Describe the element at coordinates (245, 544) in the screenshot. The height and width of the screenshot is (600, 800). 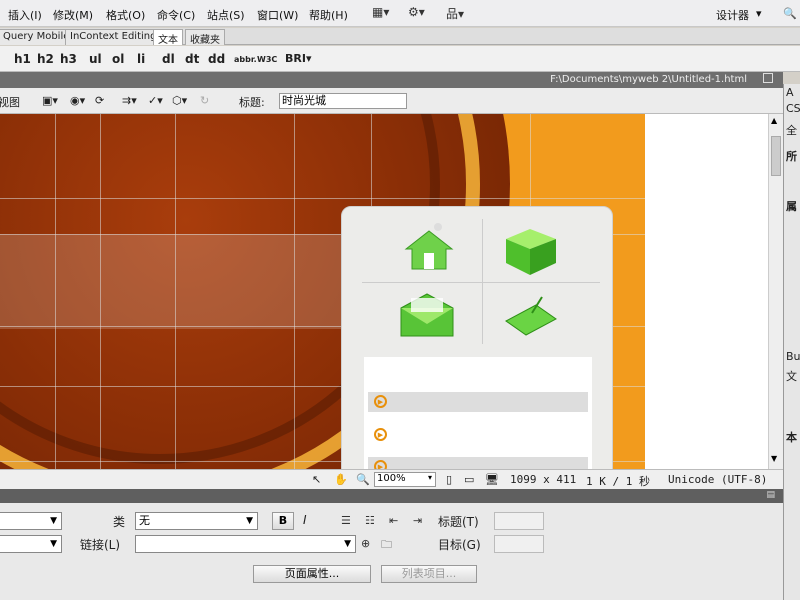
I see `link-input: ▼` at that location.